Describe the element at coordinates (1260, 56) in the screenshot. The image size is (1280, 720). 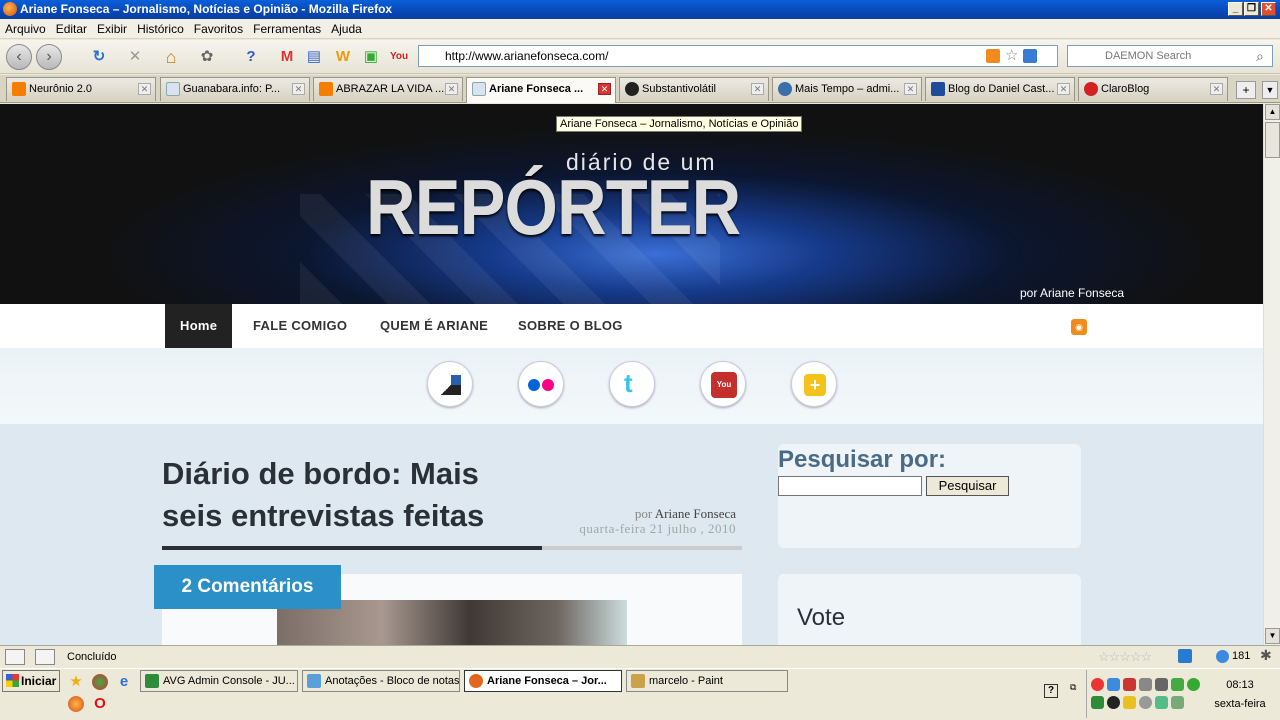
I see `search-icon: ⌕` at that location.